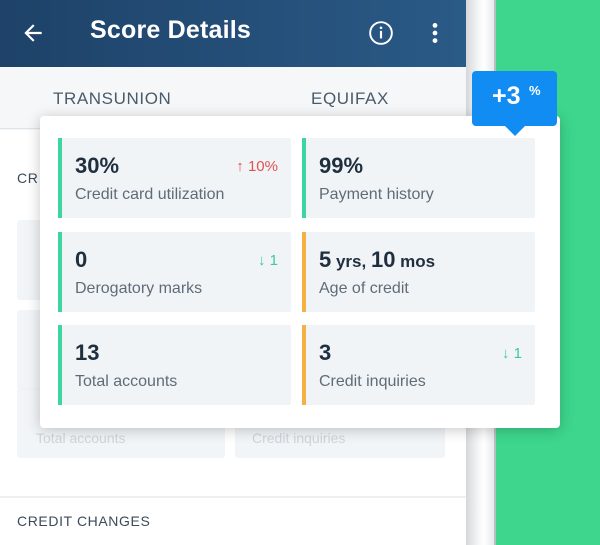  I want to click on info-icon, so click(381, 33).